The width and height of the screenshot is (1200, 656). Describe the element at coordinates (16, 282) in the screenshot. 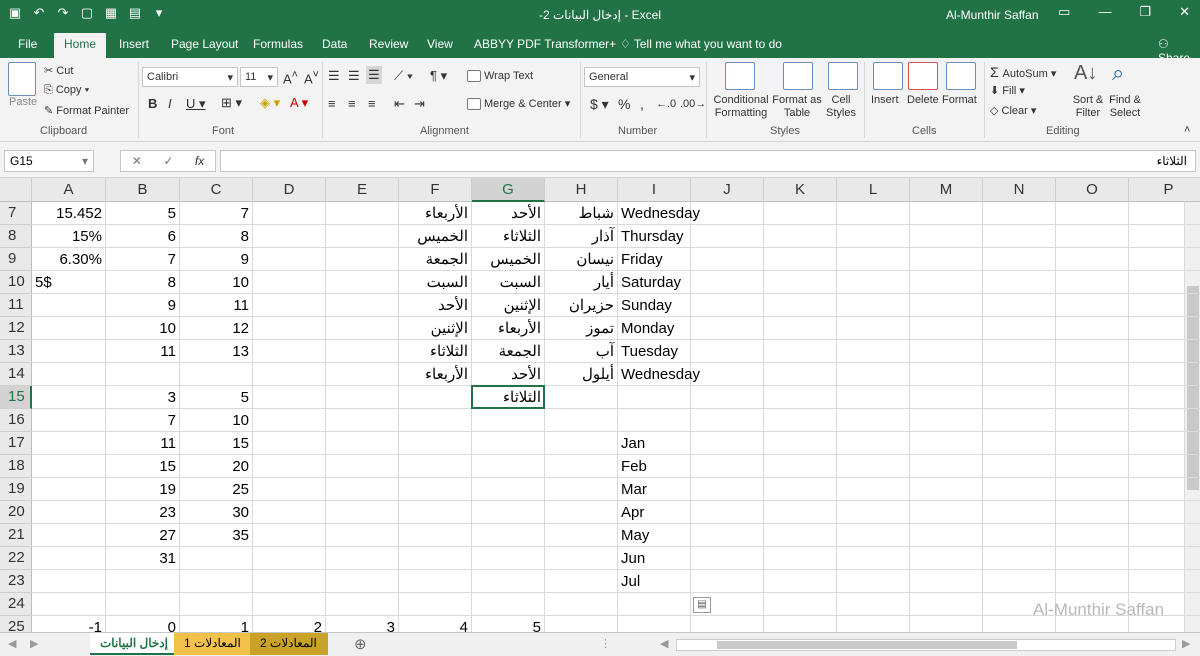

I see `row-header-10: 10` at that location.